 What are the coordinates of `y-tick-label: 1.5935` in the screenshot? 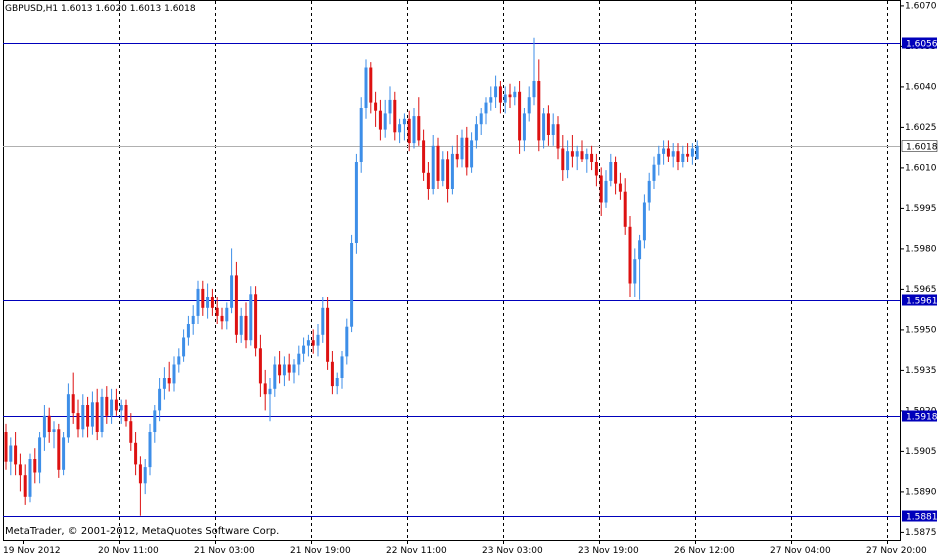 It's located at (921, 371).